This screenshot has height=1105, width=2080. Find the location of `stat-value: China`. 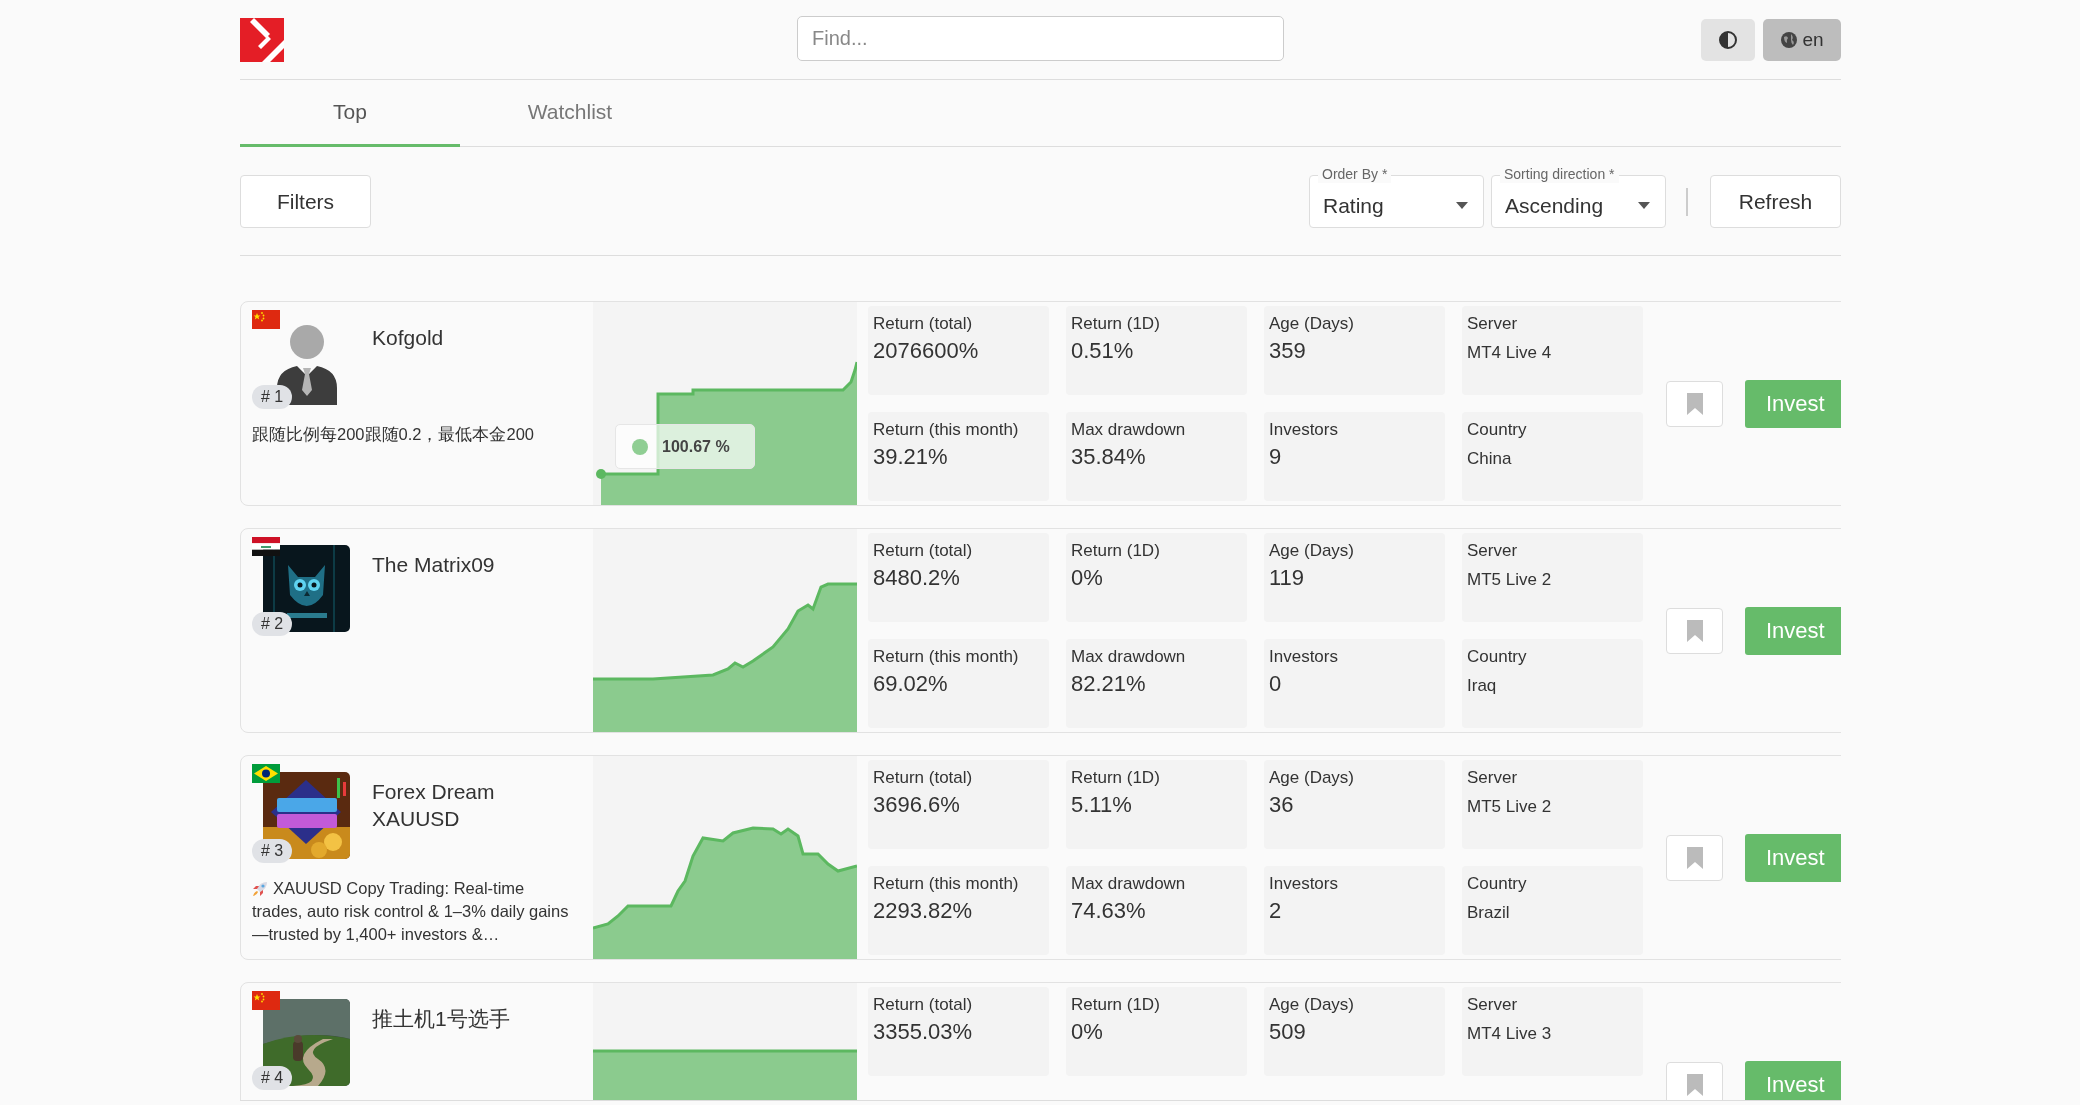

stat-value: China is located at coordinates (1490, 459).